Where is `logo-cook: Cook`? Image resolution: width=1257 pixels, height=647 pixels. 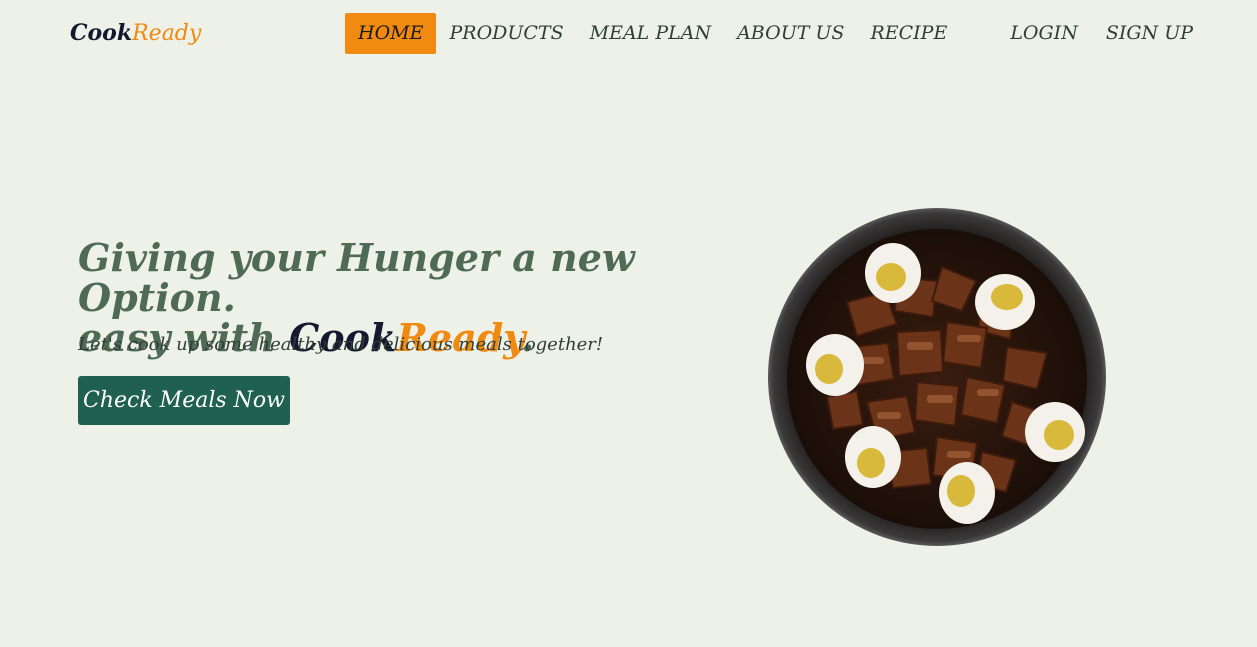 logo-cook: Cook is located at coordinates (101, 33).